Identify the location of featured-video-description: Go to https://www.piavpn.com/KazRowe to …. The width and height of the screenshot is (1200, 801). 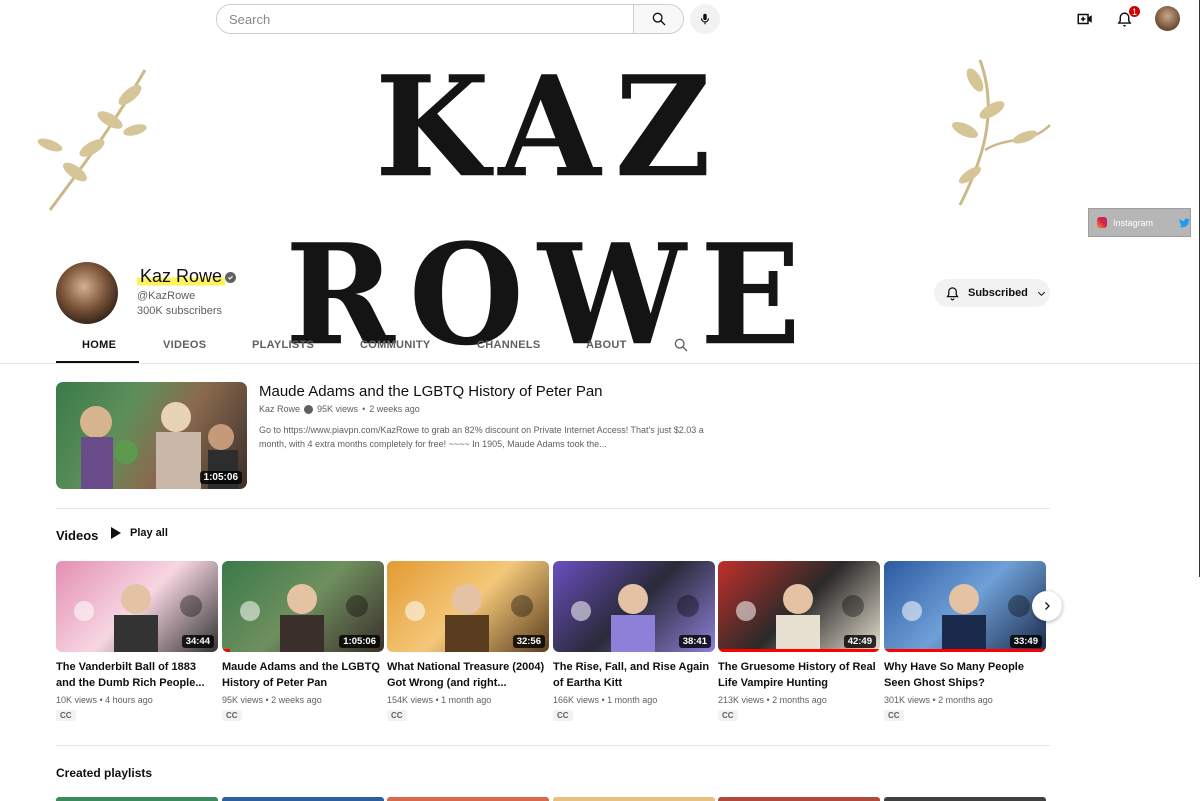
(481, 437).